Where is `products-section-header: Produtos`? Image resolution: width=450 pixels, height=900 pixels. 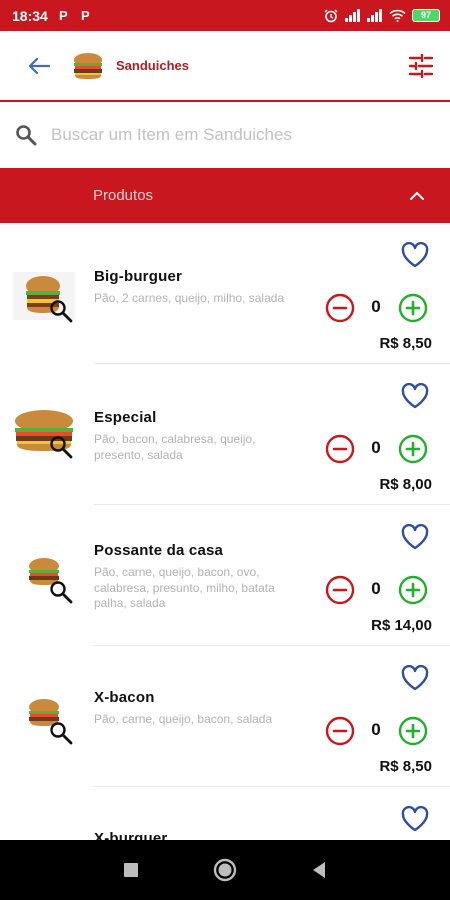
products-section-header: Produtos is located at coordinates (225, 195).